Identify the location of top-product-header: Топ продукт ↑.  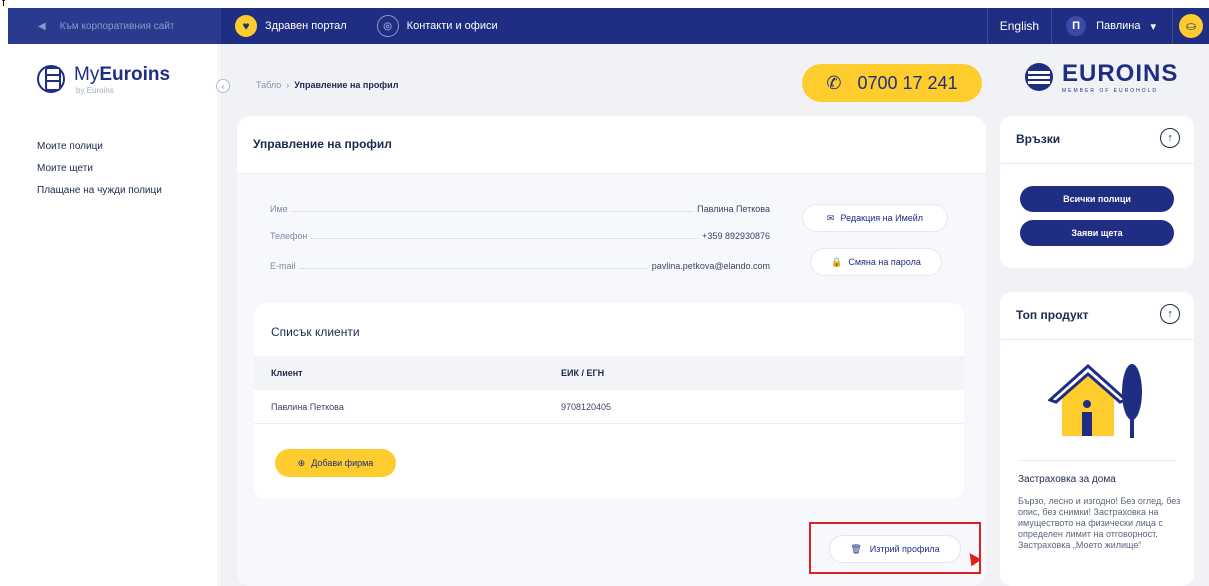
(1097, 316).